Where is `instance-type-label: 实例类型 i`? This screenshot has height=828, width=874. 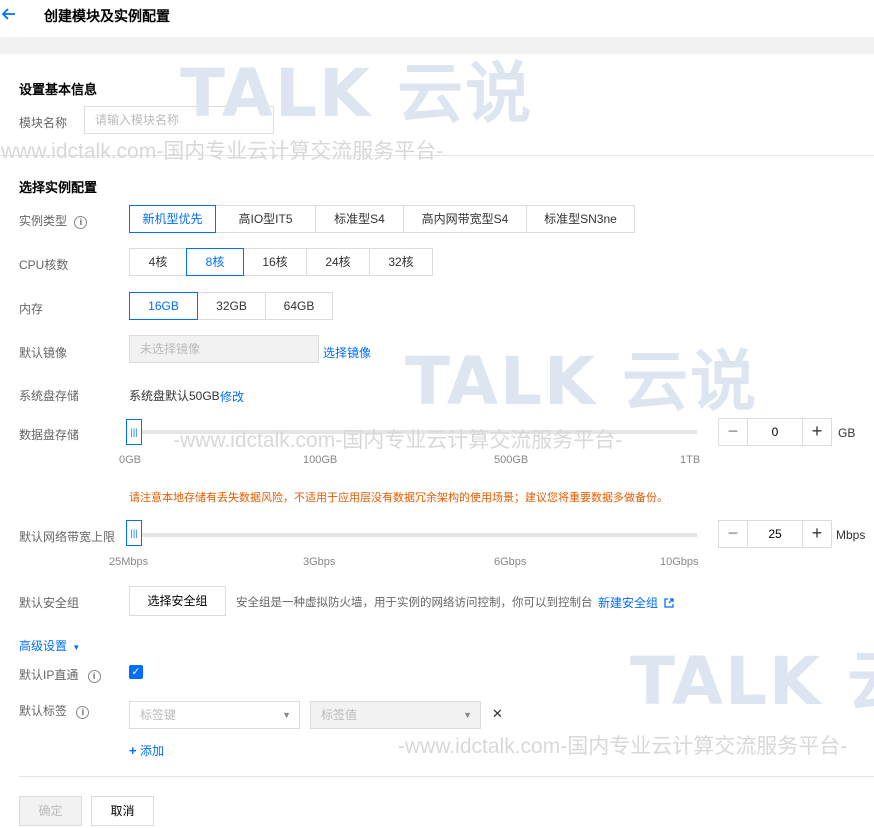 instance-type-label: 实例类型 i is located at coordinates (53, 220).